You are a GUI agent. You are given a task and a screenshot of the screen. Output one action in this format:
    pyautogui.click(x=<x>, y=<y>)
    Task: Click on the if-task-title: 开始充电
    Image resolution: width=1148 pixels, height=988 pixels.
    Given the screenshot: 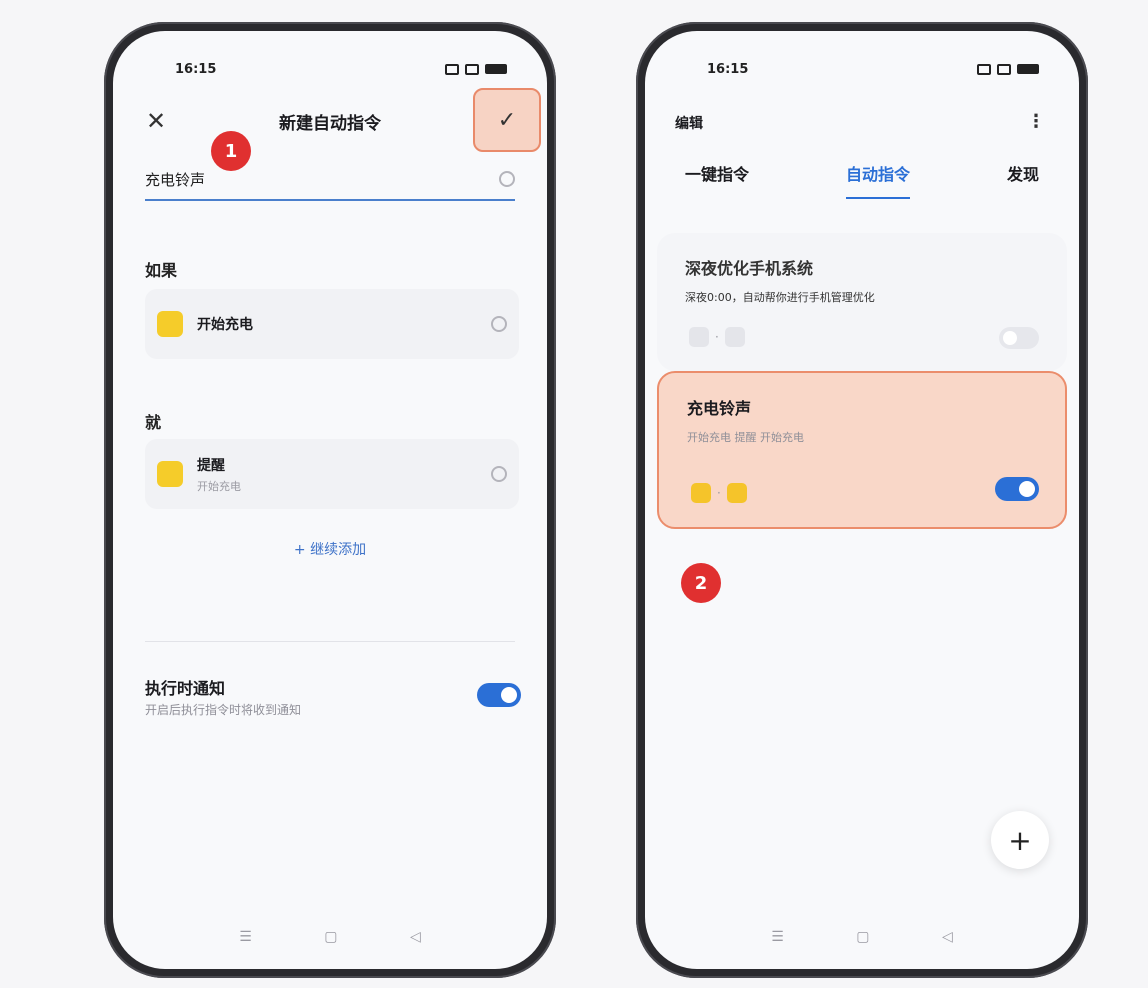 What is the action you would take?
    pyautogui.click(x=225, y=325)
    